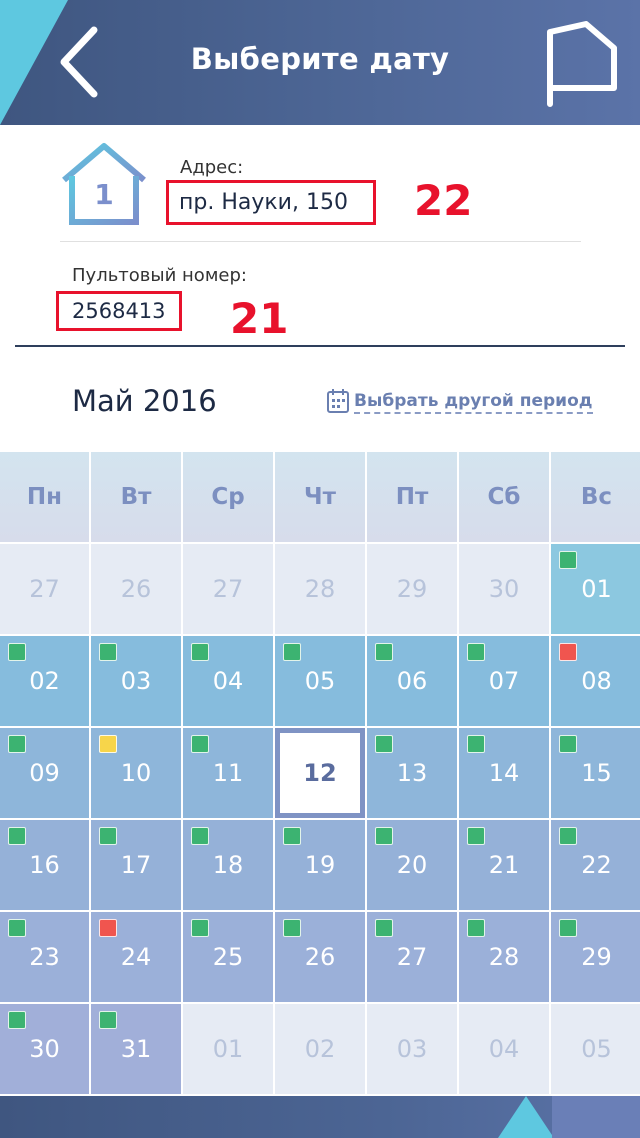  What do you see at coordinates (504, 865) in the screenshot?
I see `day-cell: 21` at bounding box center [504, 865].